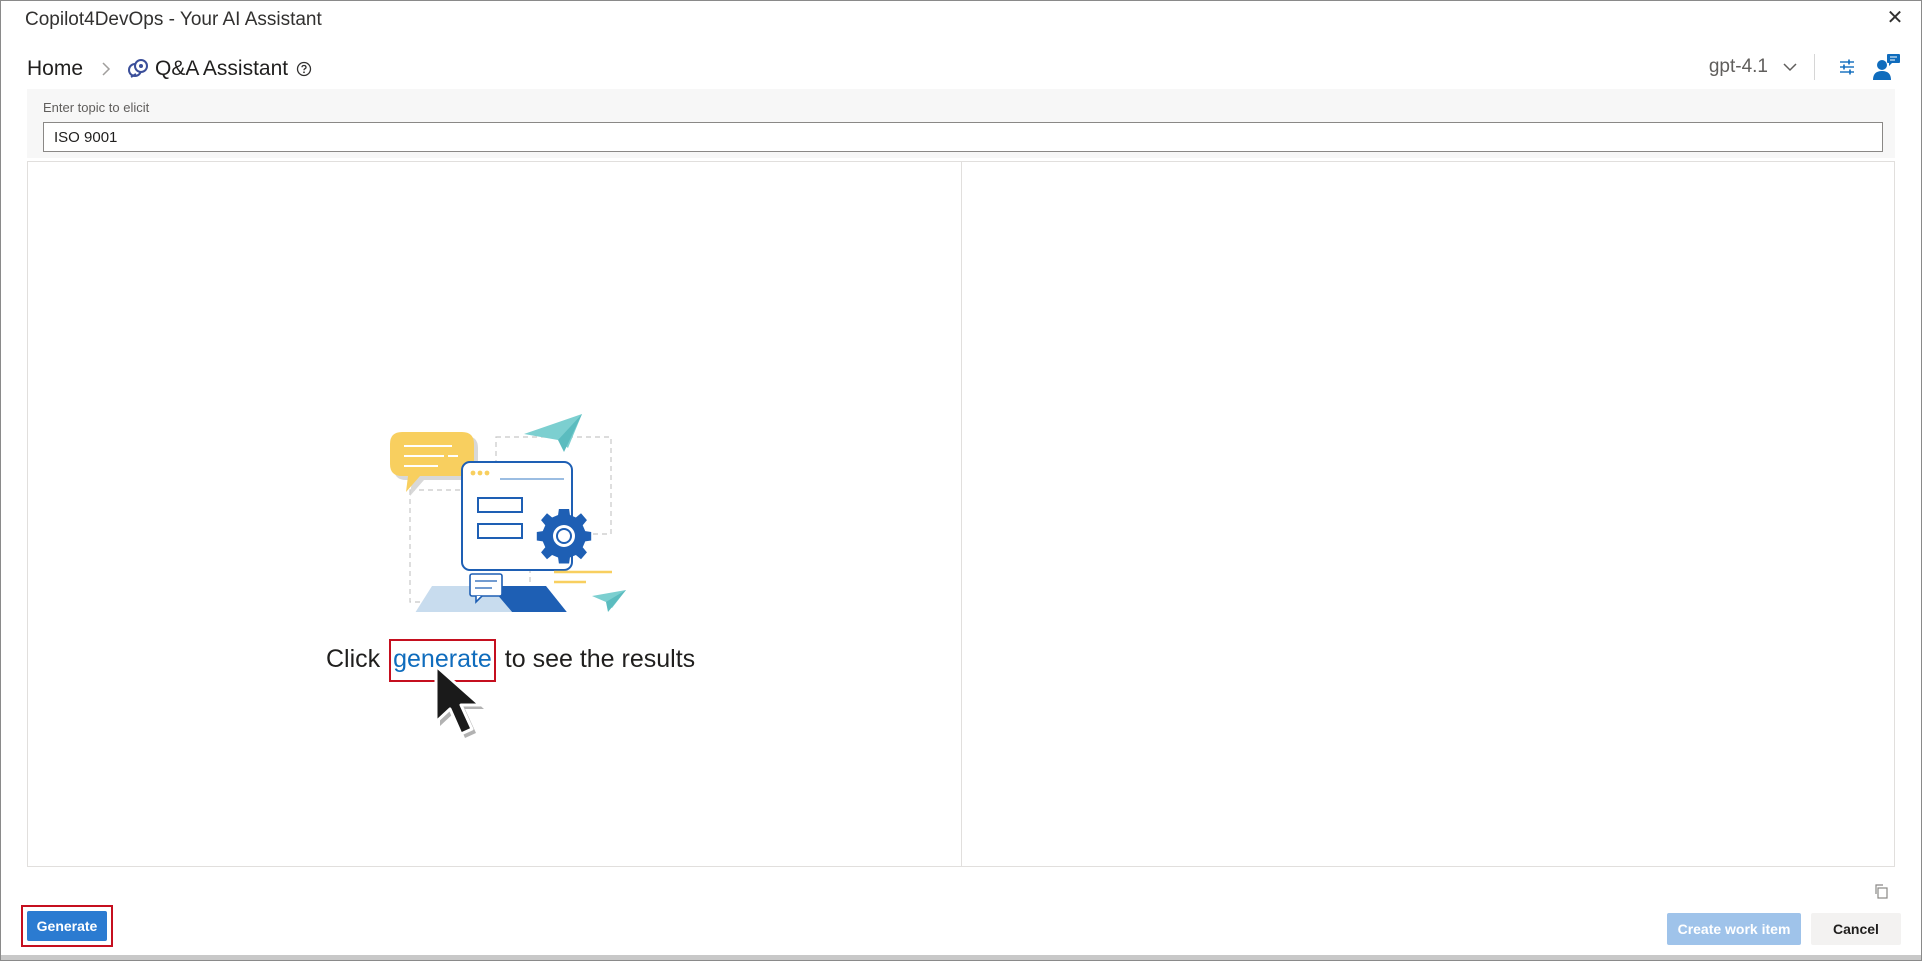 This screenshot has width=1922, height=961. What do you see at coordinates (1895, 18) in the screenshot?
I see `close-icon: ✕` at bounding box center [1895, 18].